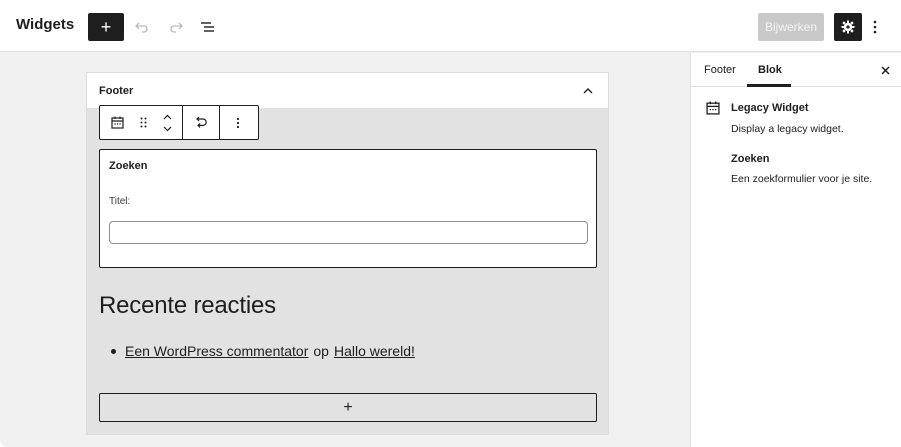 The height and width of the screenshot is (447, 901). Describe the element at coordinates (116, 91) in the screenshot. I see `widget-area-title: Footer` at that location.